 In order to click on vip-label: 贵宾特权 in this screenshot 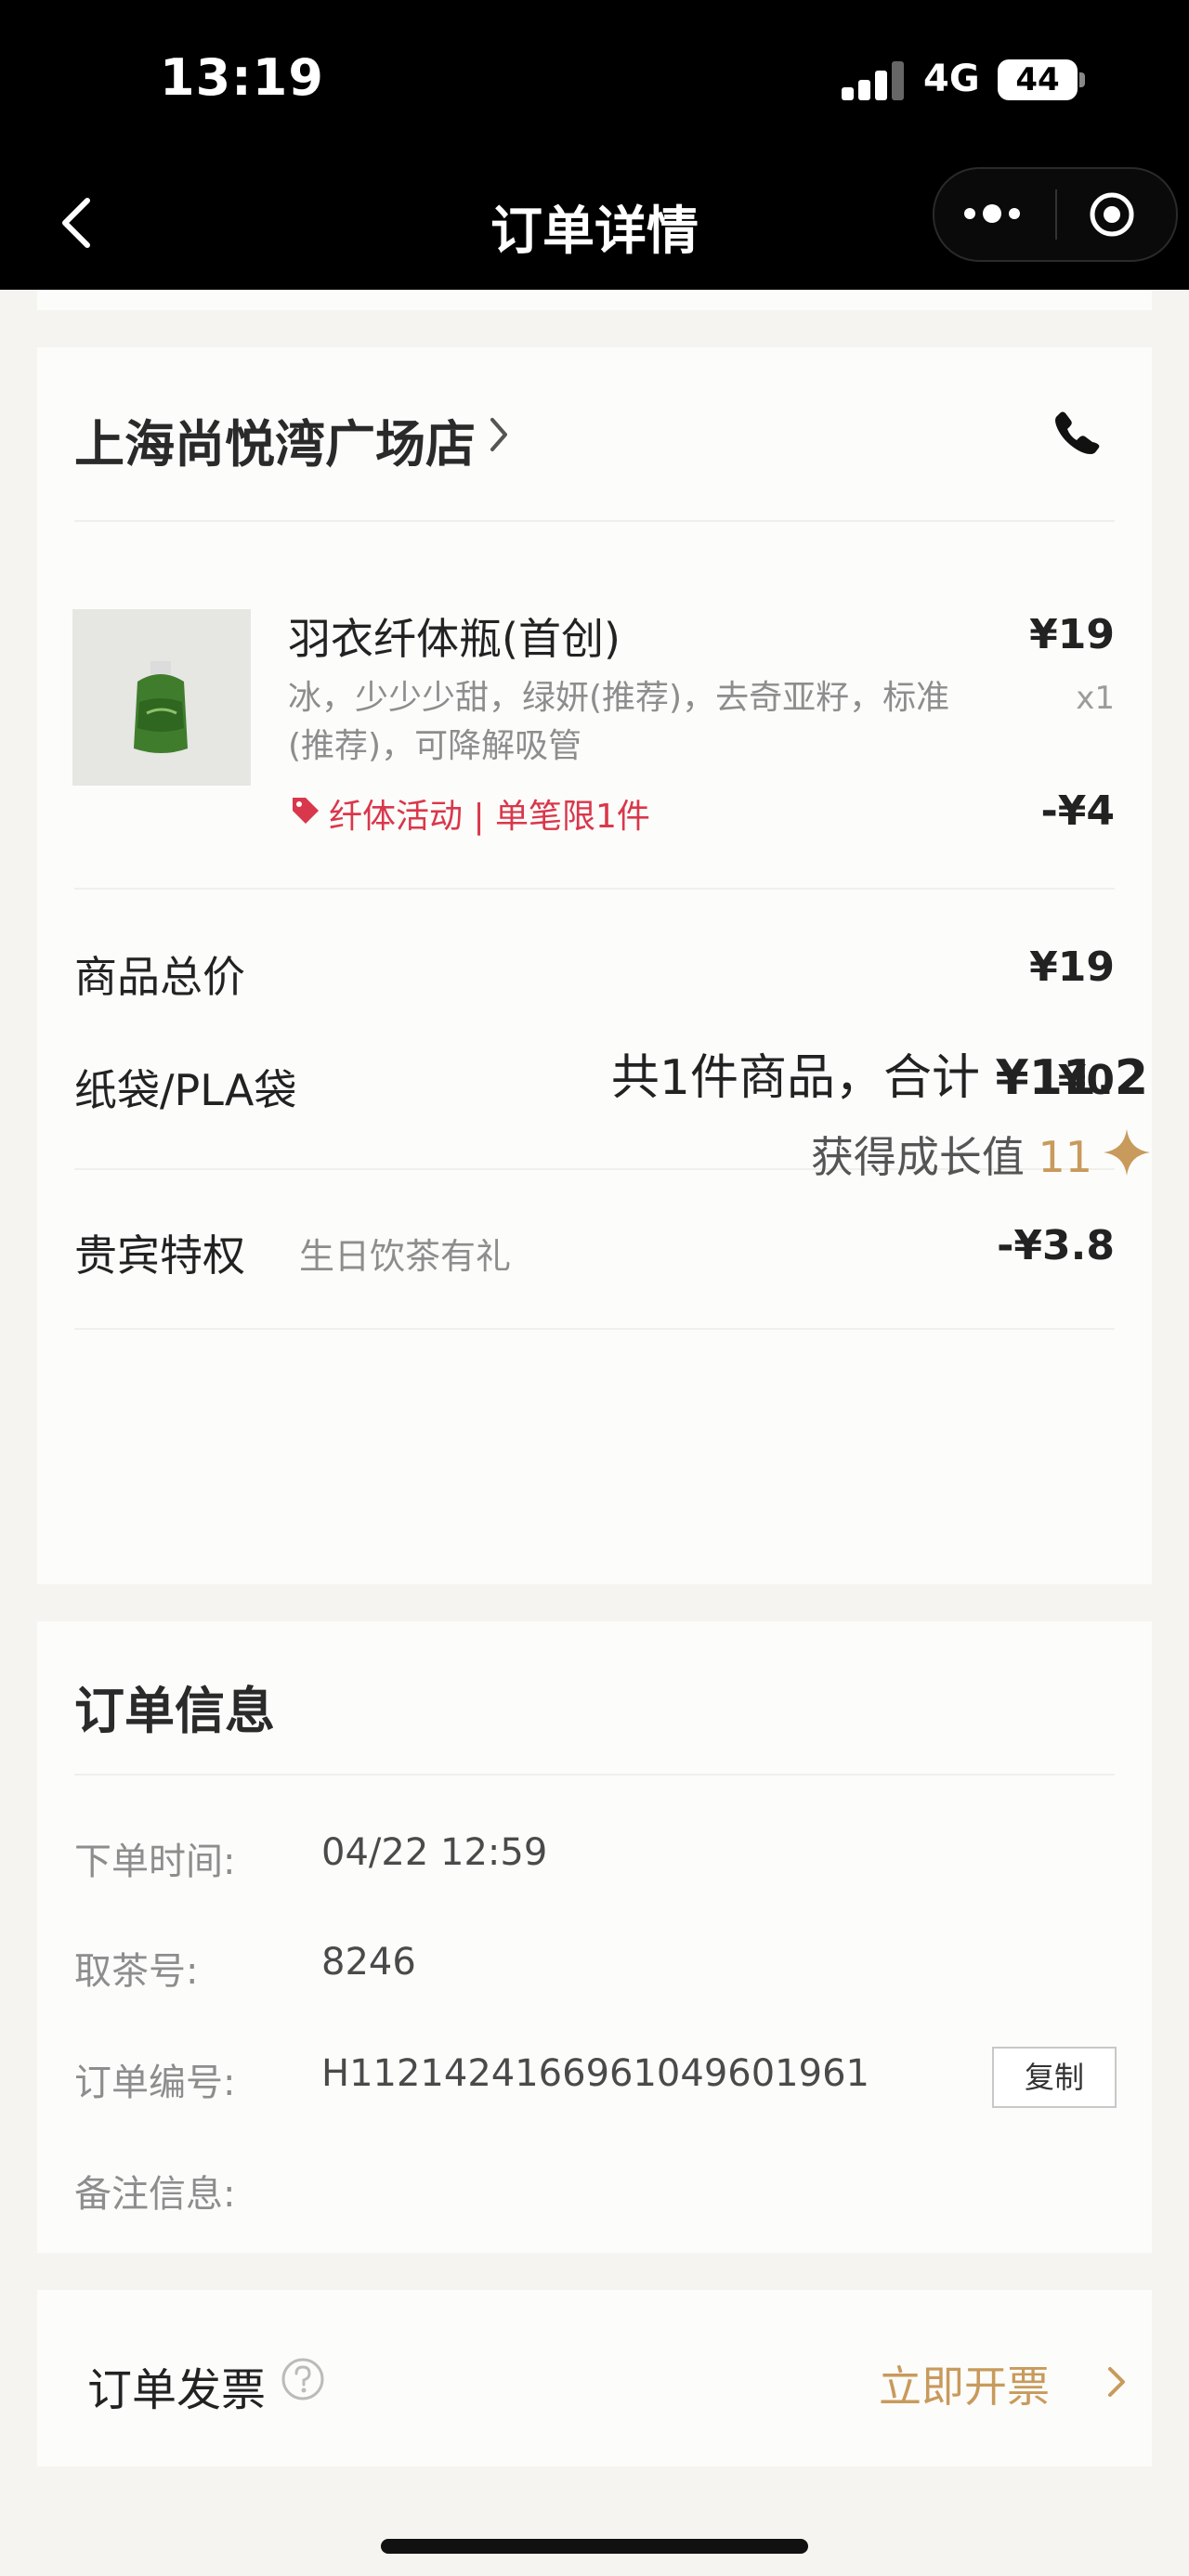, I will do `click(160, 1256)`.